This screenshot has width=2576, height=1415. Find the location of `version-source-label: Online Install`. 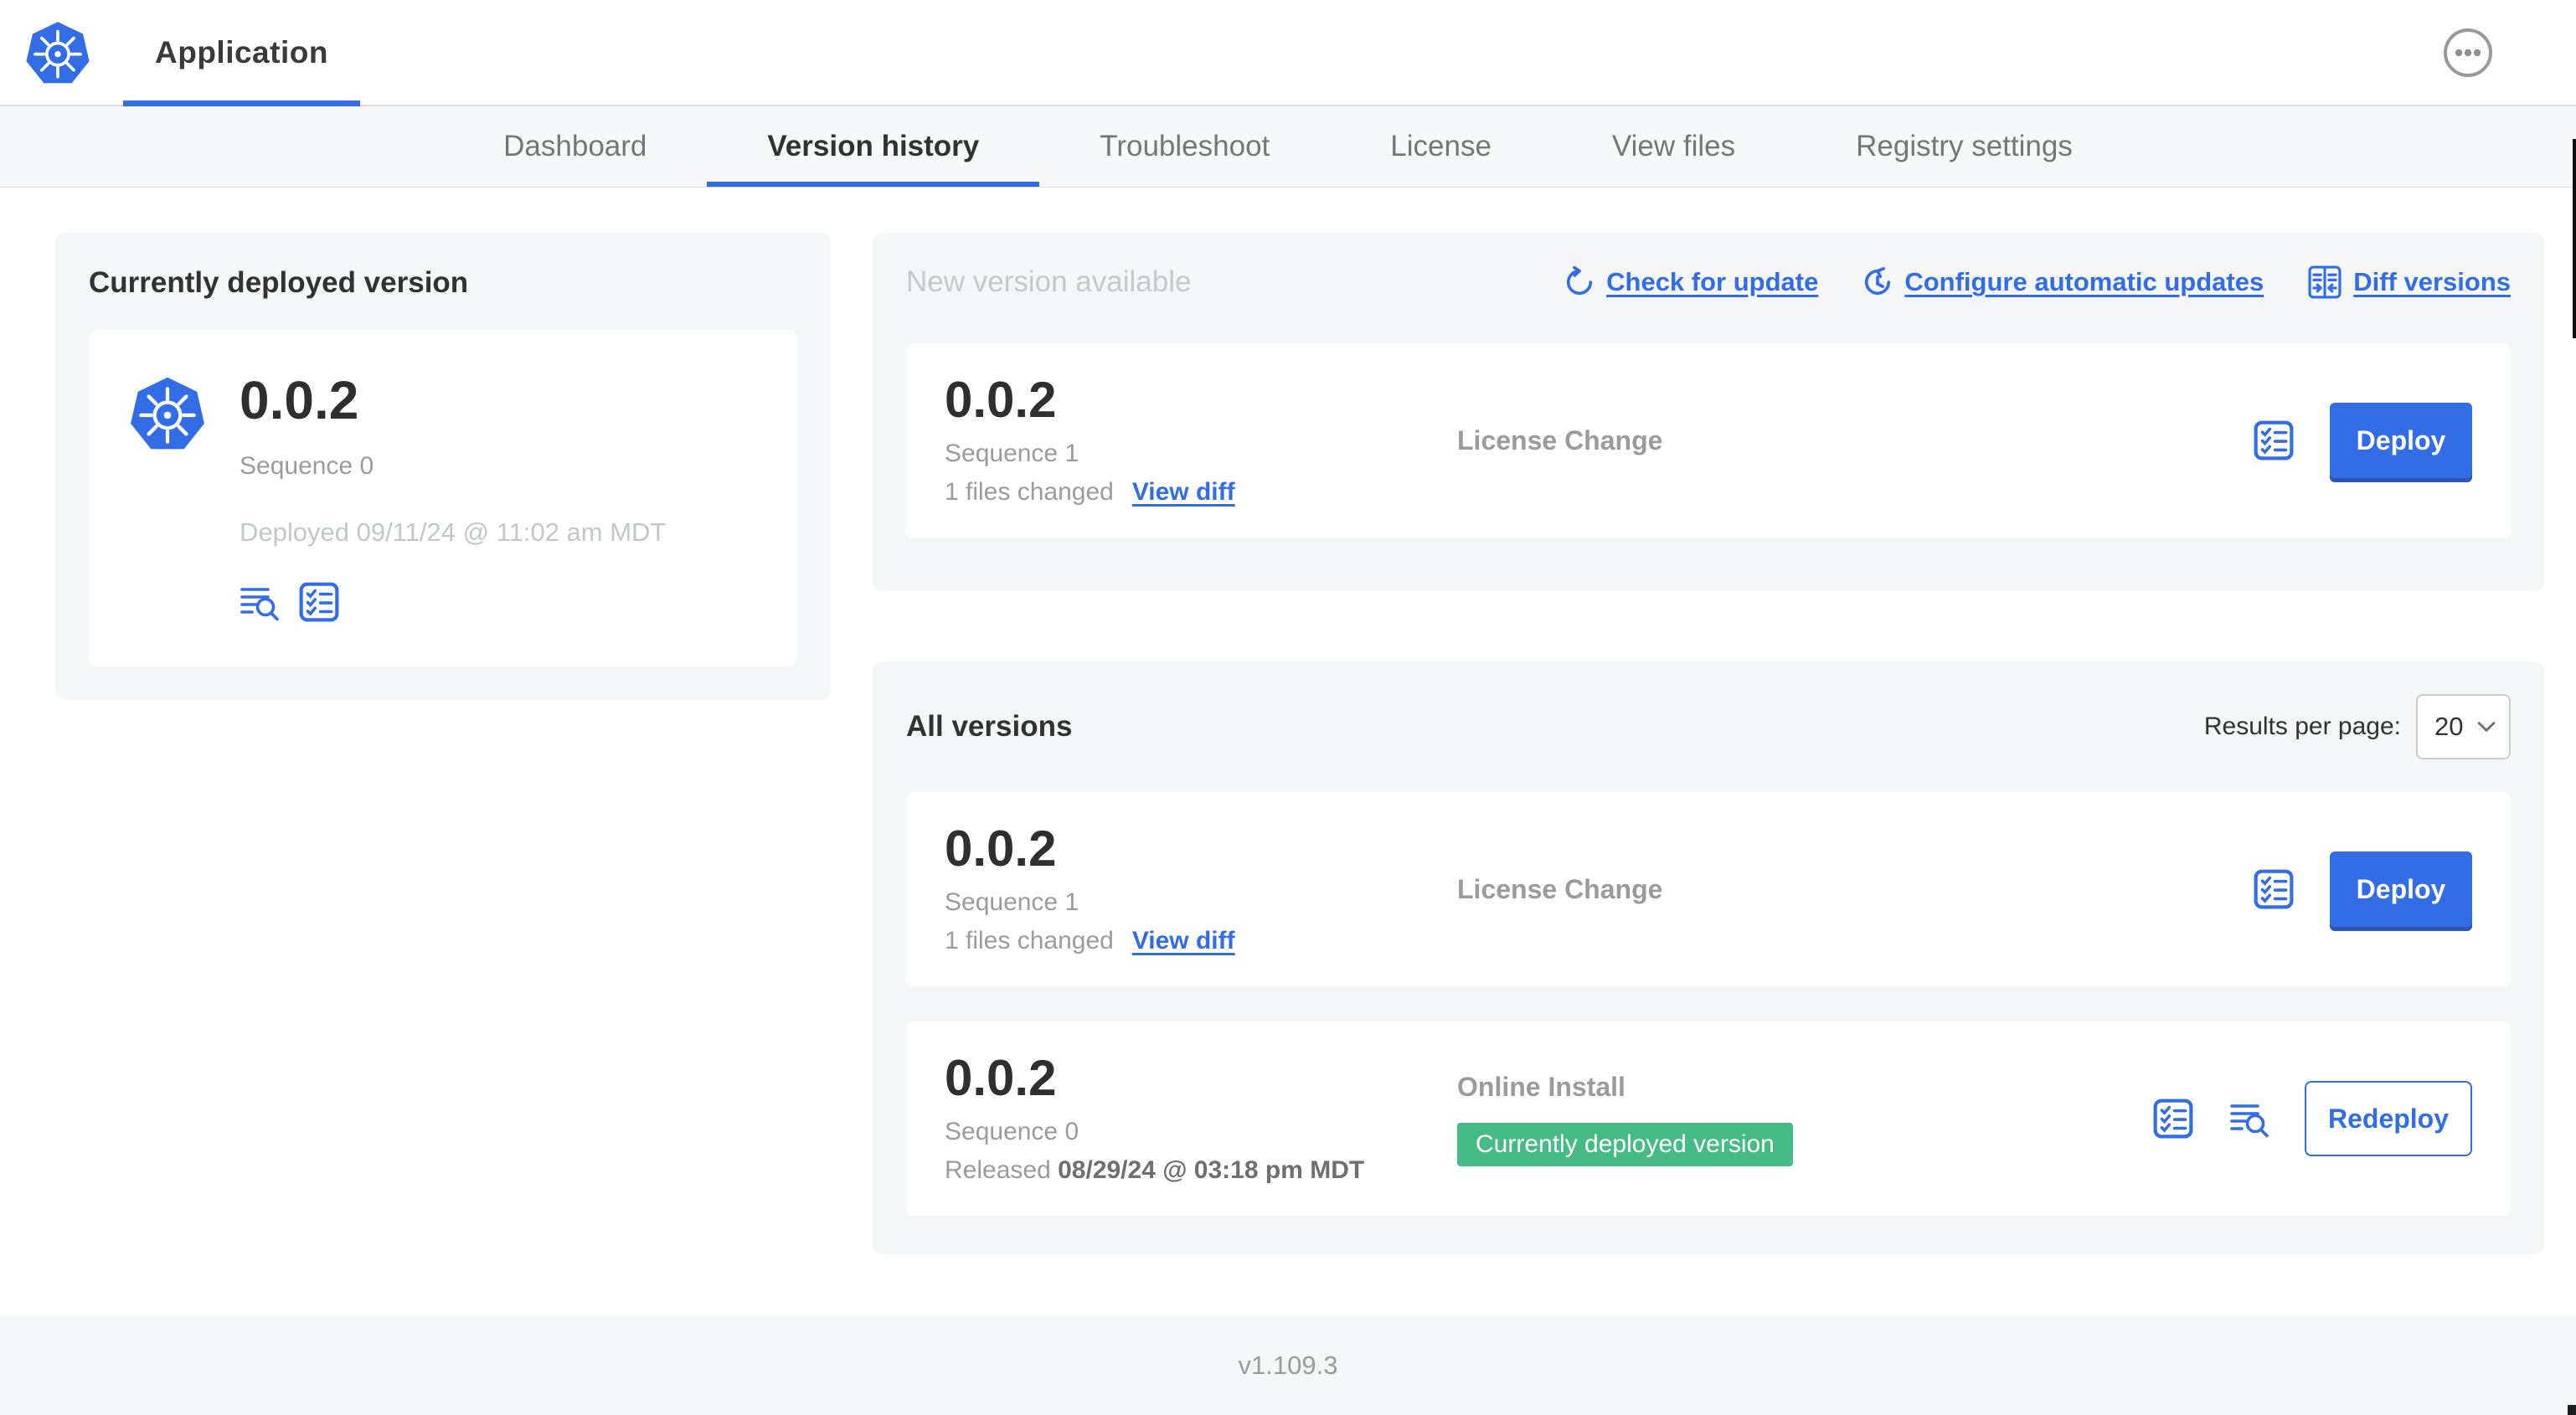

version-source-label: Online Install is located at coordinates (1541, 1086).